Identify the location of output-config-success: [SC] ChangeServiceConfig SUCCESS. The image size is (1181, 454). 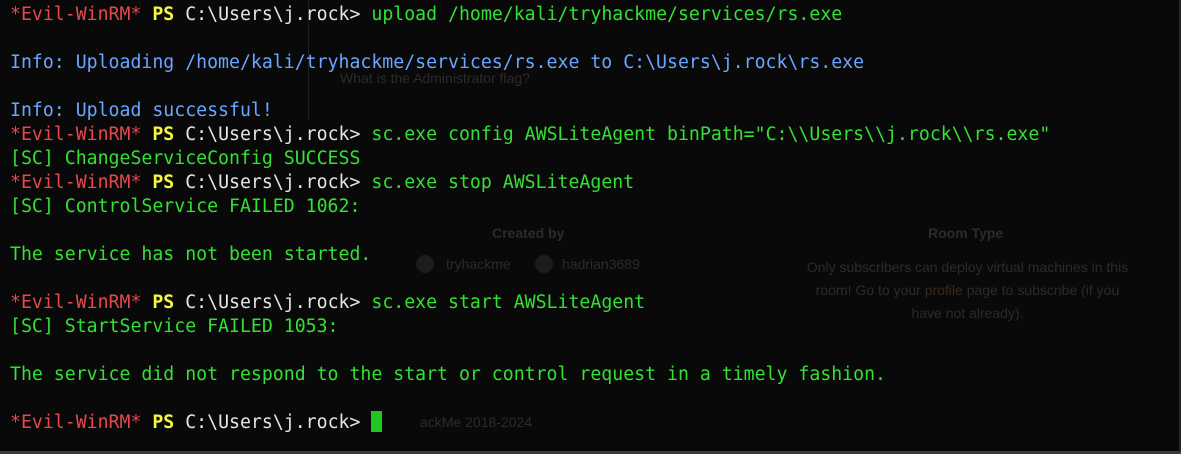
(185, 158).